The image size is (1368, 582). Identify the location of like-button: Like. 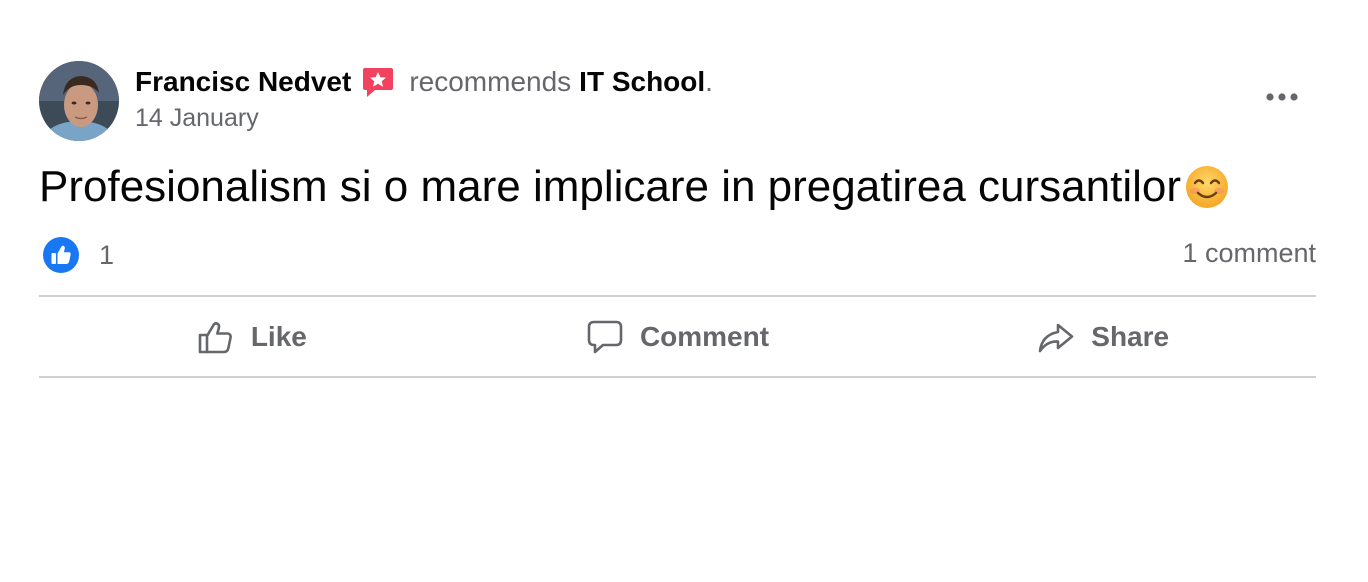
(252, 337).